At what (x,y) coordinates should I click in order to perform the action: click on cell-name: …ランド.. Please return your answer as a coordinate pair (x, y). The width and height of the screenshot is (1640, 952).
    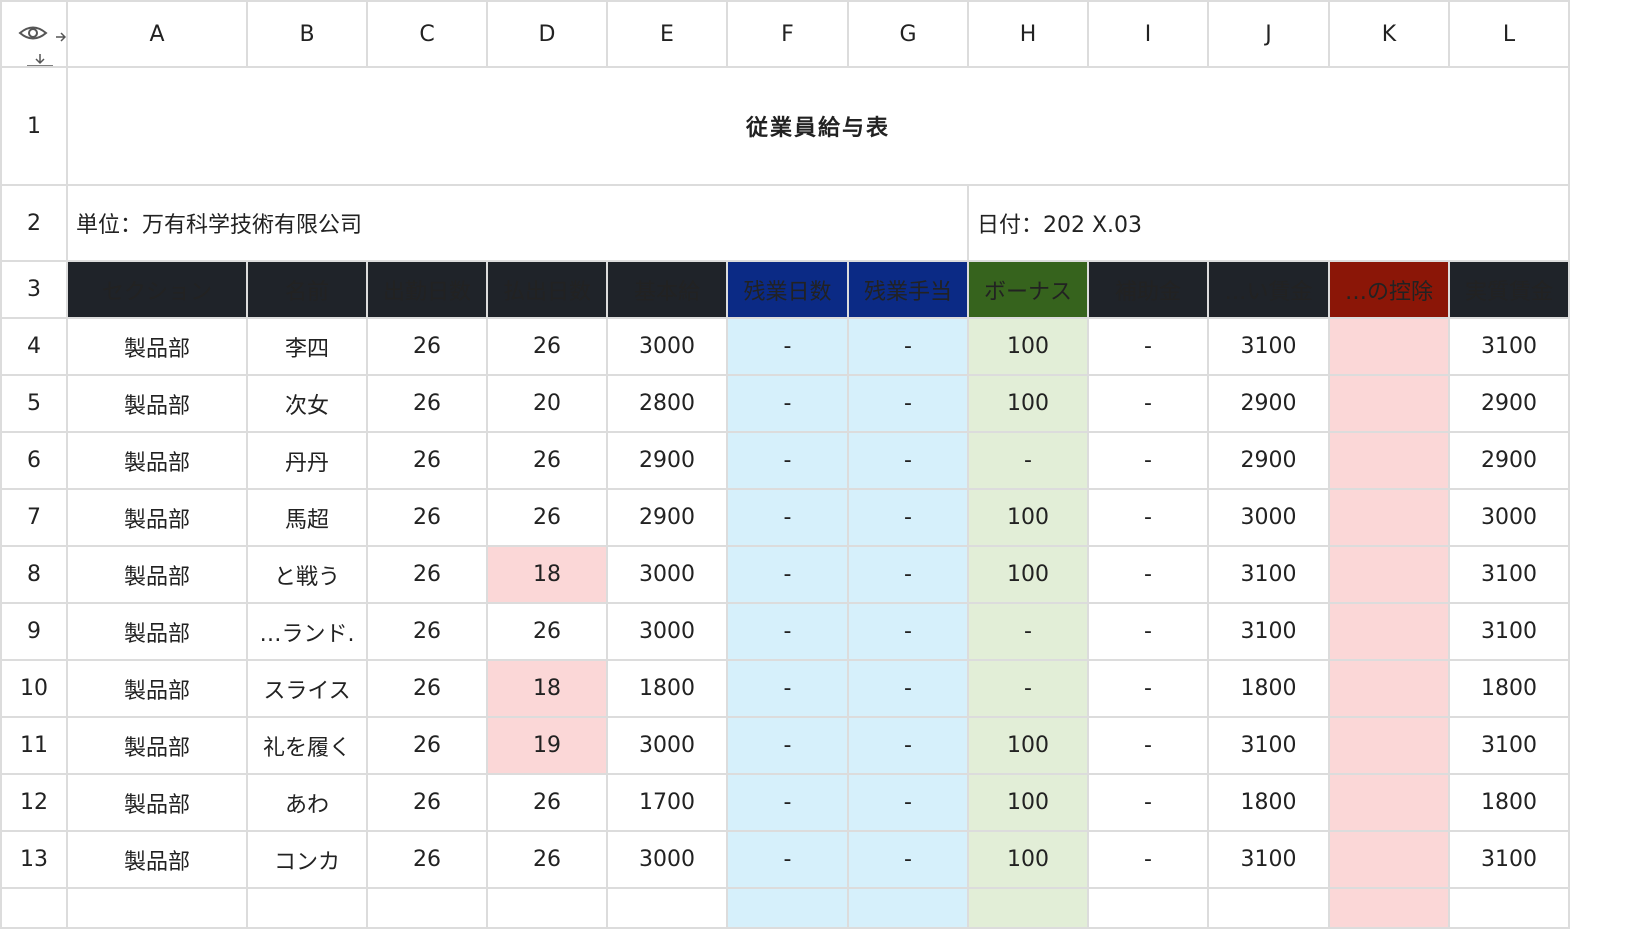
    Looking at the image, I should click on (307, 631).